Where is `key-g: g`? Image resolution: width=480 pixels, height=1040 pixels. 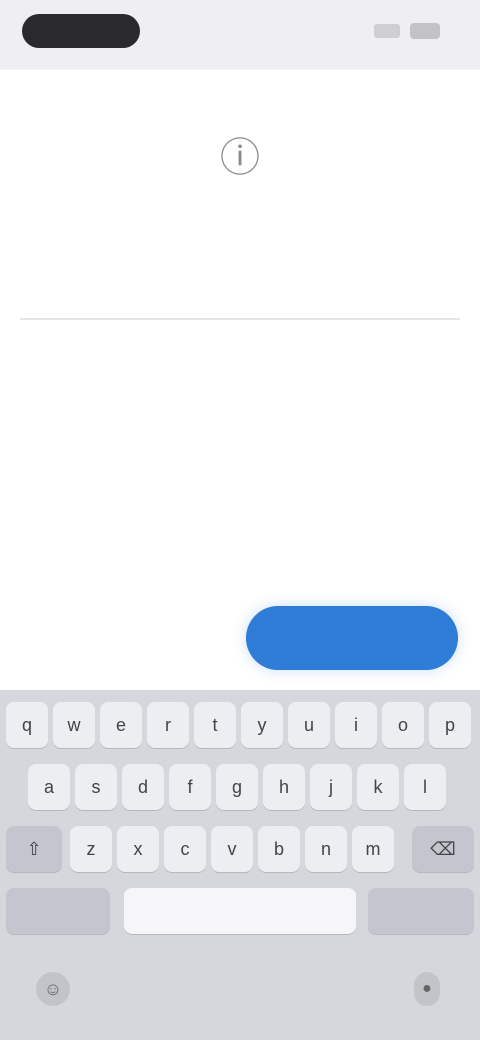
key-g: g is located at coordinates (237, 787).